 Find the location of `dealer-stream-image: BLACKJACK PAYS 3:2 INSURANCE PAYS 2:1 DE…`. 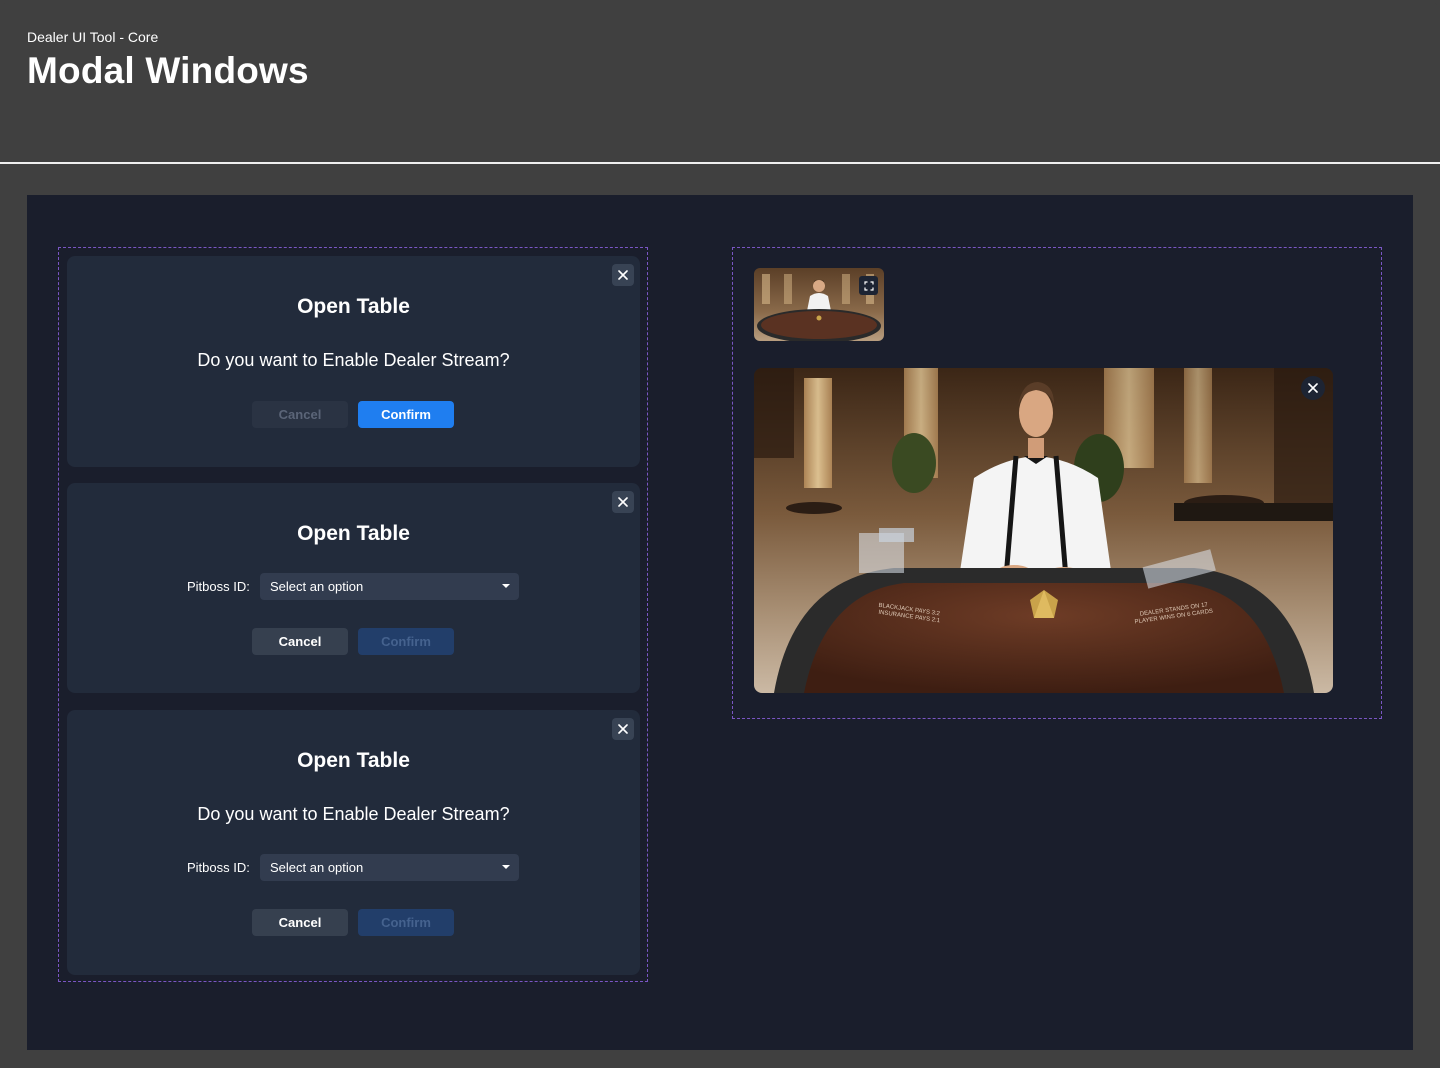

dealer-stream-image: BLACKJACK PAYS 3:2 INSURANCE PAYS 2:1 DE… is located at coordinates (1043, 530).